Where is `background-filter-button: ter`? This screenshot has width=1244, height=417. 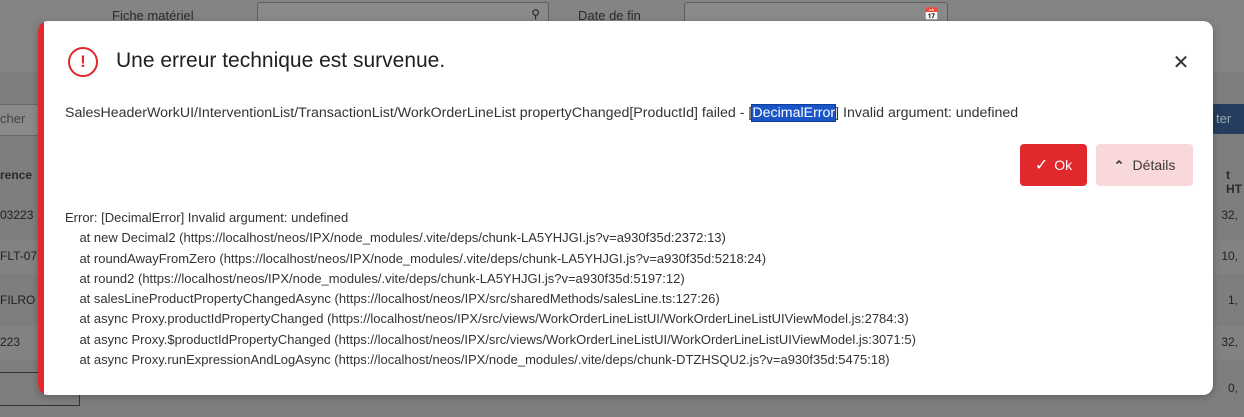
background-filter-button: ter is located at coordinates (1227, 119).